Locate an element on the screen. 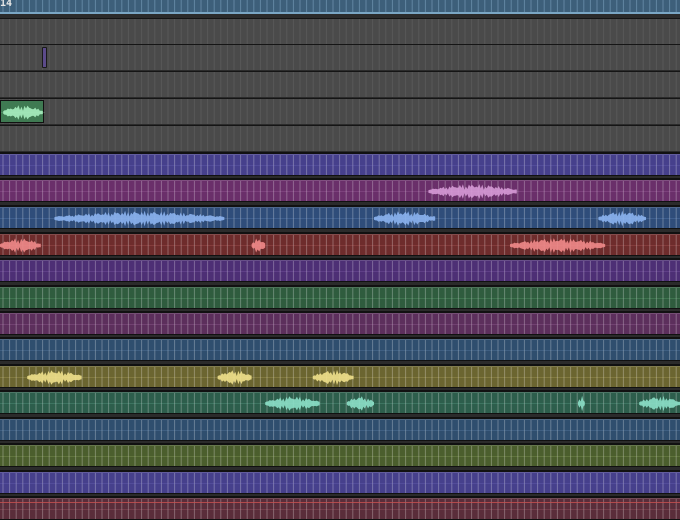  track-t8 is located at coordinates (340, 349).